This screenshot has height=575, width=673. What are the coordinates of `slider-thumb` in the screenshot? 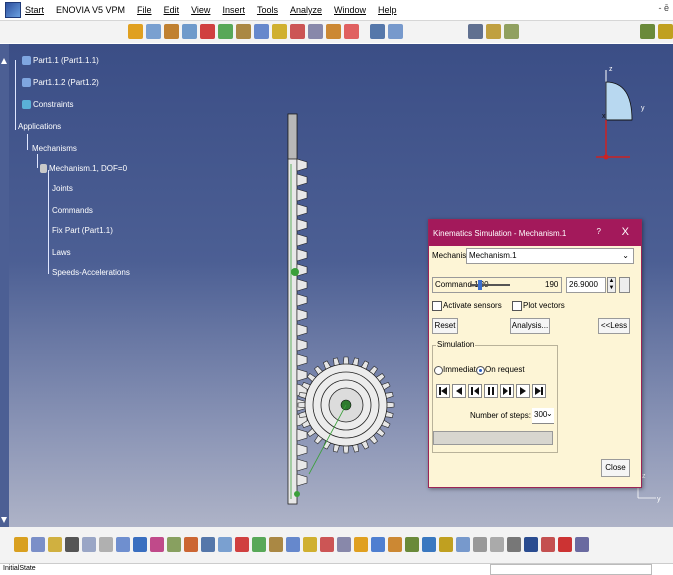 It's located at (479, 285).